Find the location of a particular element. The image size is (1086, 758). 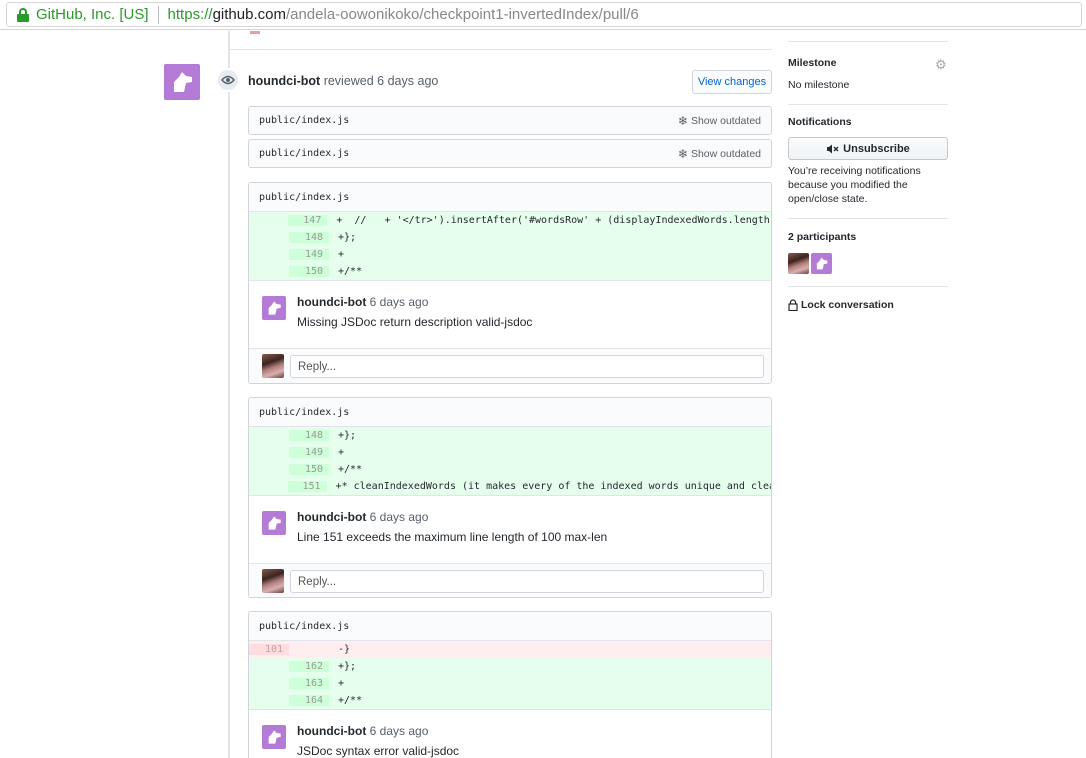

diff-line: 101 -} is located at coordinates (510, 649).